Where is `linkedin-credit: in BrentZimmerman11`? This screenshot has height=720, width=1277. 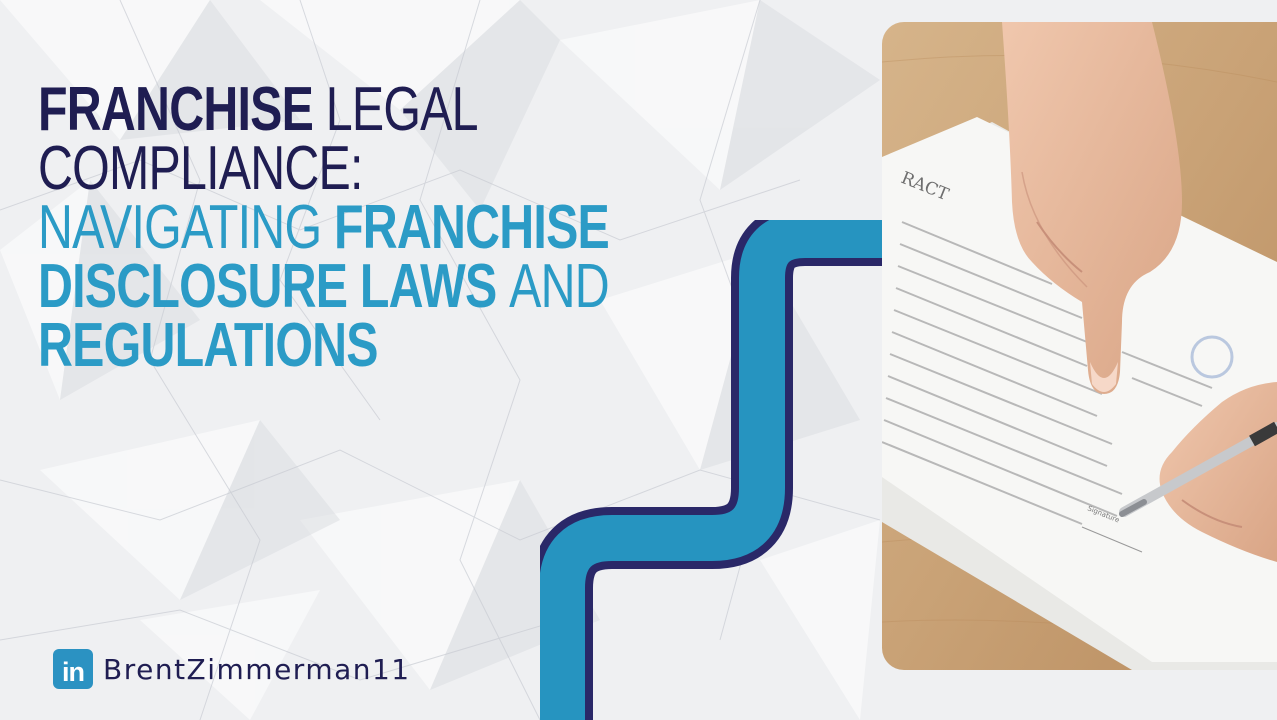 linkedin-credit: in BrentZimmerman11 is located at coordinates (232, 669).